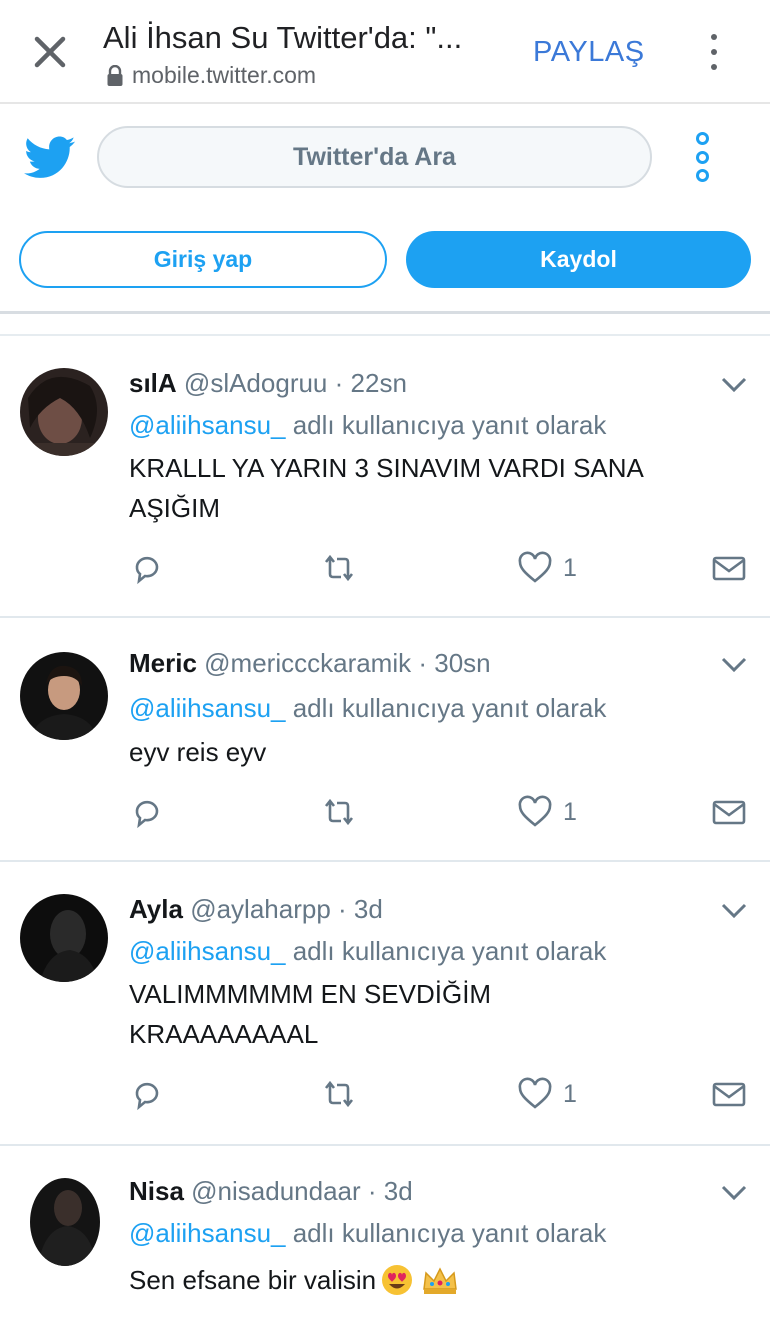 Image resolution: width=770 pixels, height=1317 pixels. I want to click on tweet-author-handle: @slAdogruu, so click(255, 383).